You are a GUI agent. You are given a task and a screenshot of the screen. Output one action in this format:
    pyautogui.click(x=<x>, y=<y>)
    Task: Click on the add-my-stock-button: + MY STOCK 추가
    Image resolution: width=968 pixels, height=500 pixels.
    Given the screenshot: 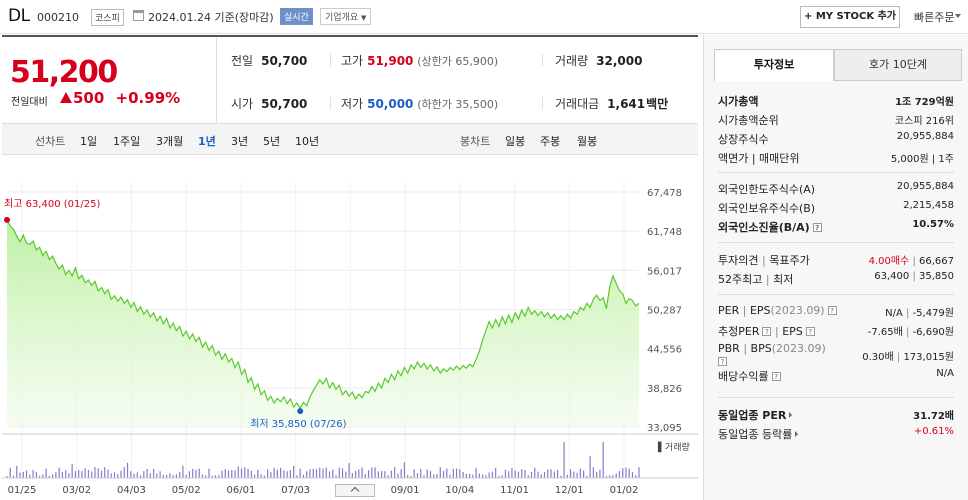 What is the action you would take?
    pyautogui.click(x=850, y=17)
    